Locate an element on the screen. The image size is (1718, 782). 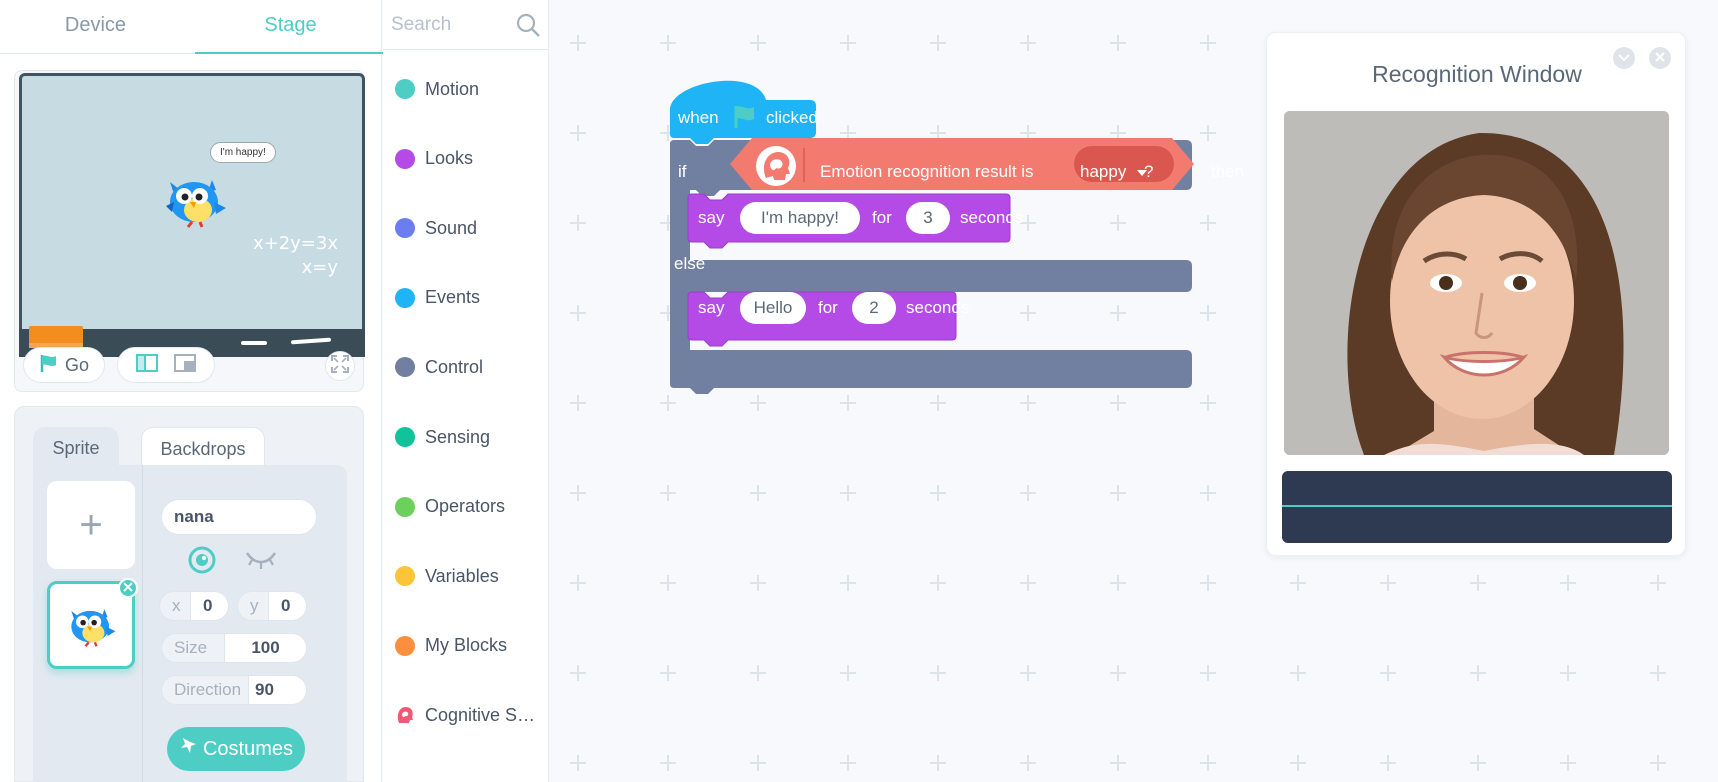
say2-seconds-input: 2 is located at coordinates (874, 308).